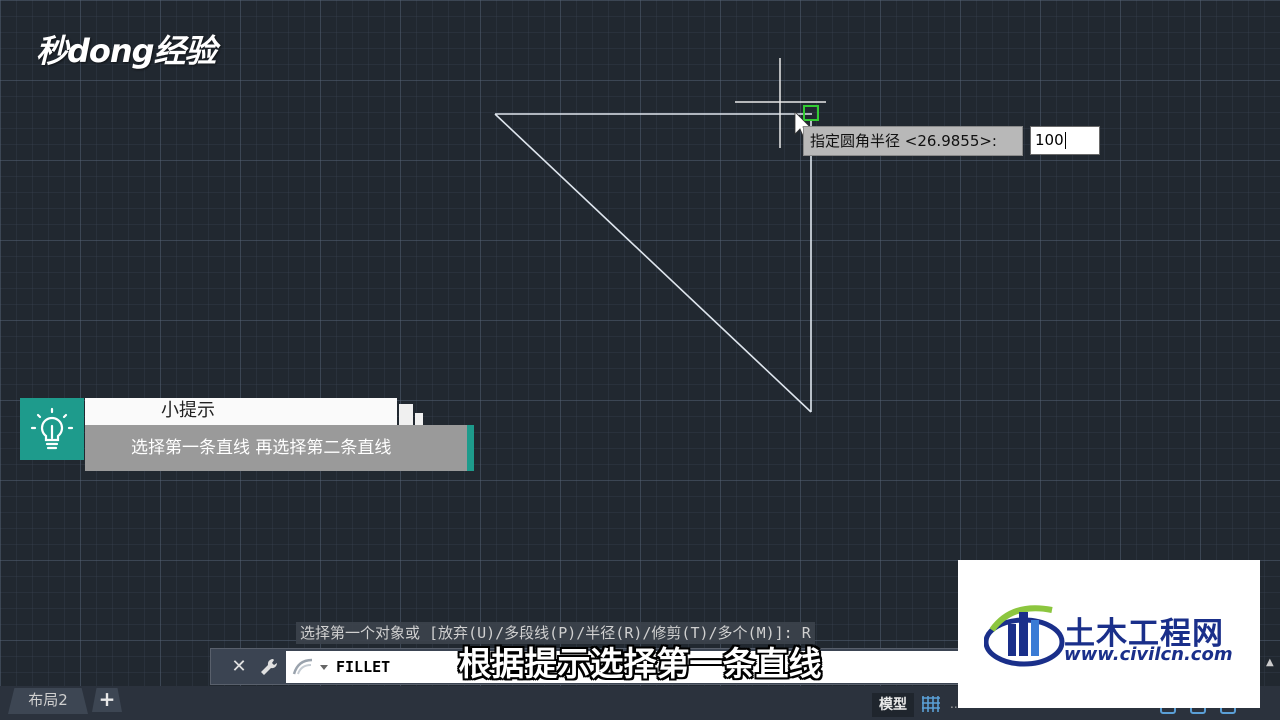 Image resolution: width=1280 pixels, height=720 pixels. Describe the element at coordinates (893, 705) in the screenshot. I see `model-space-button: 模型` at that location.